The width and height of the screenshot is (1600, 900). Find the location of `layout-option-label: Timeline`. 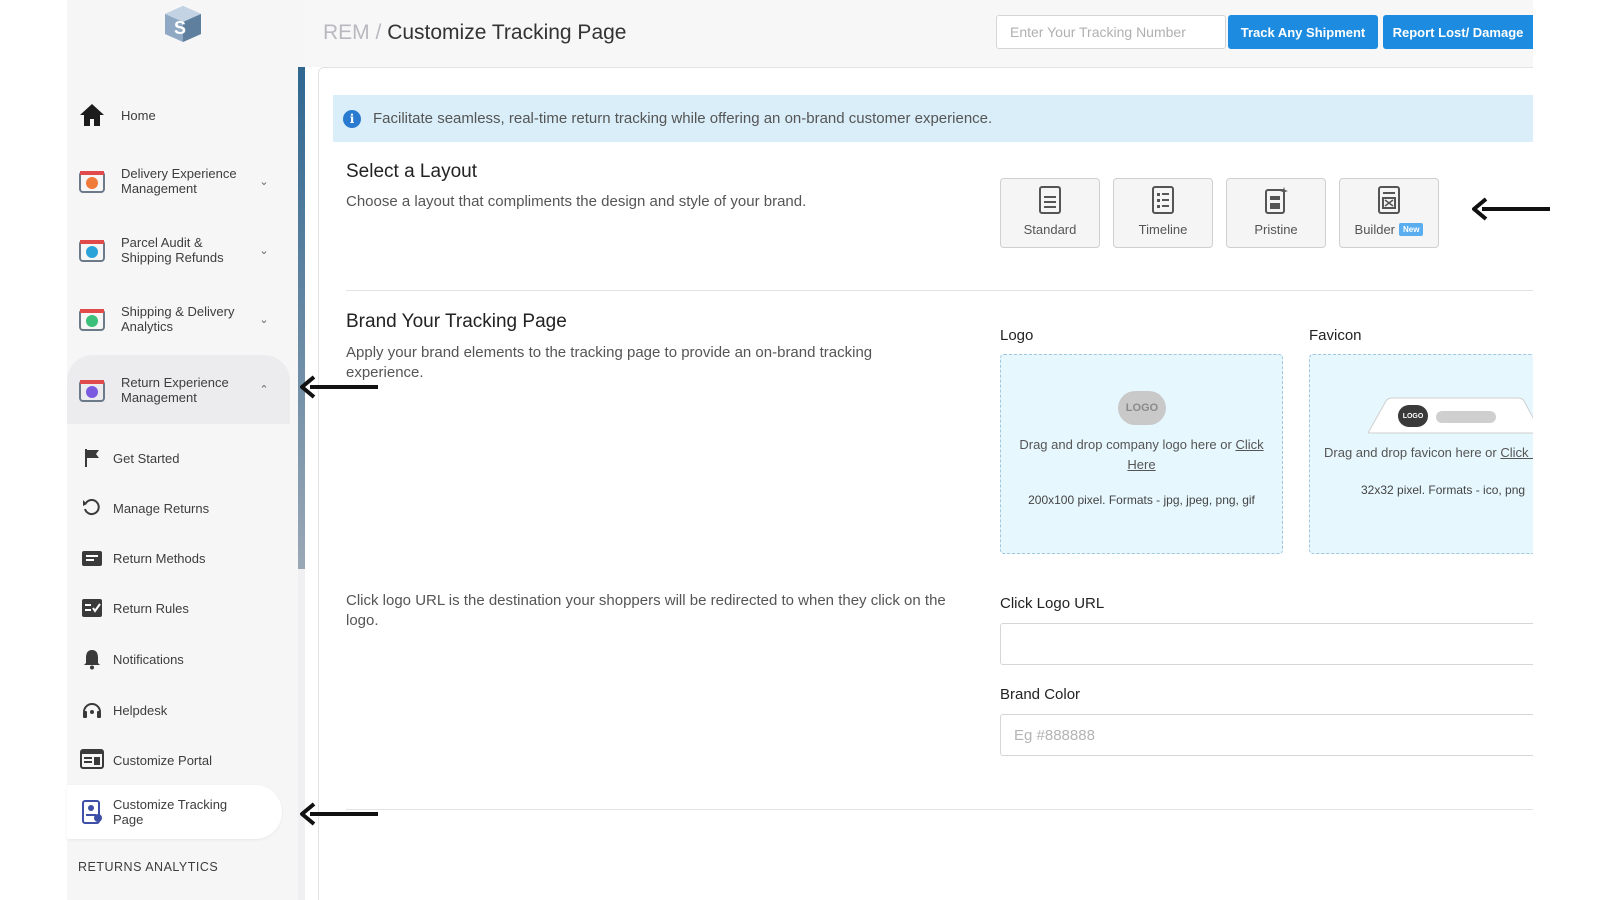

layout-option-label: Timeline is located at coordinates (1163, 229).